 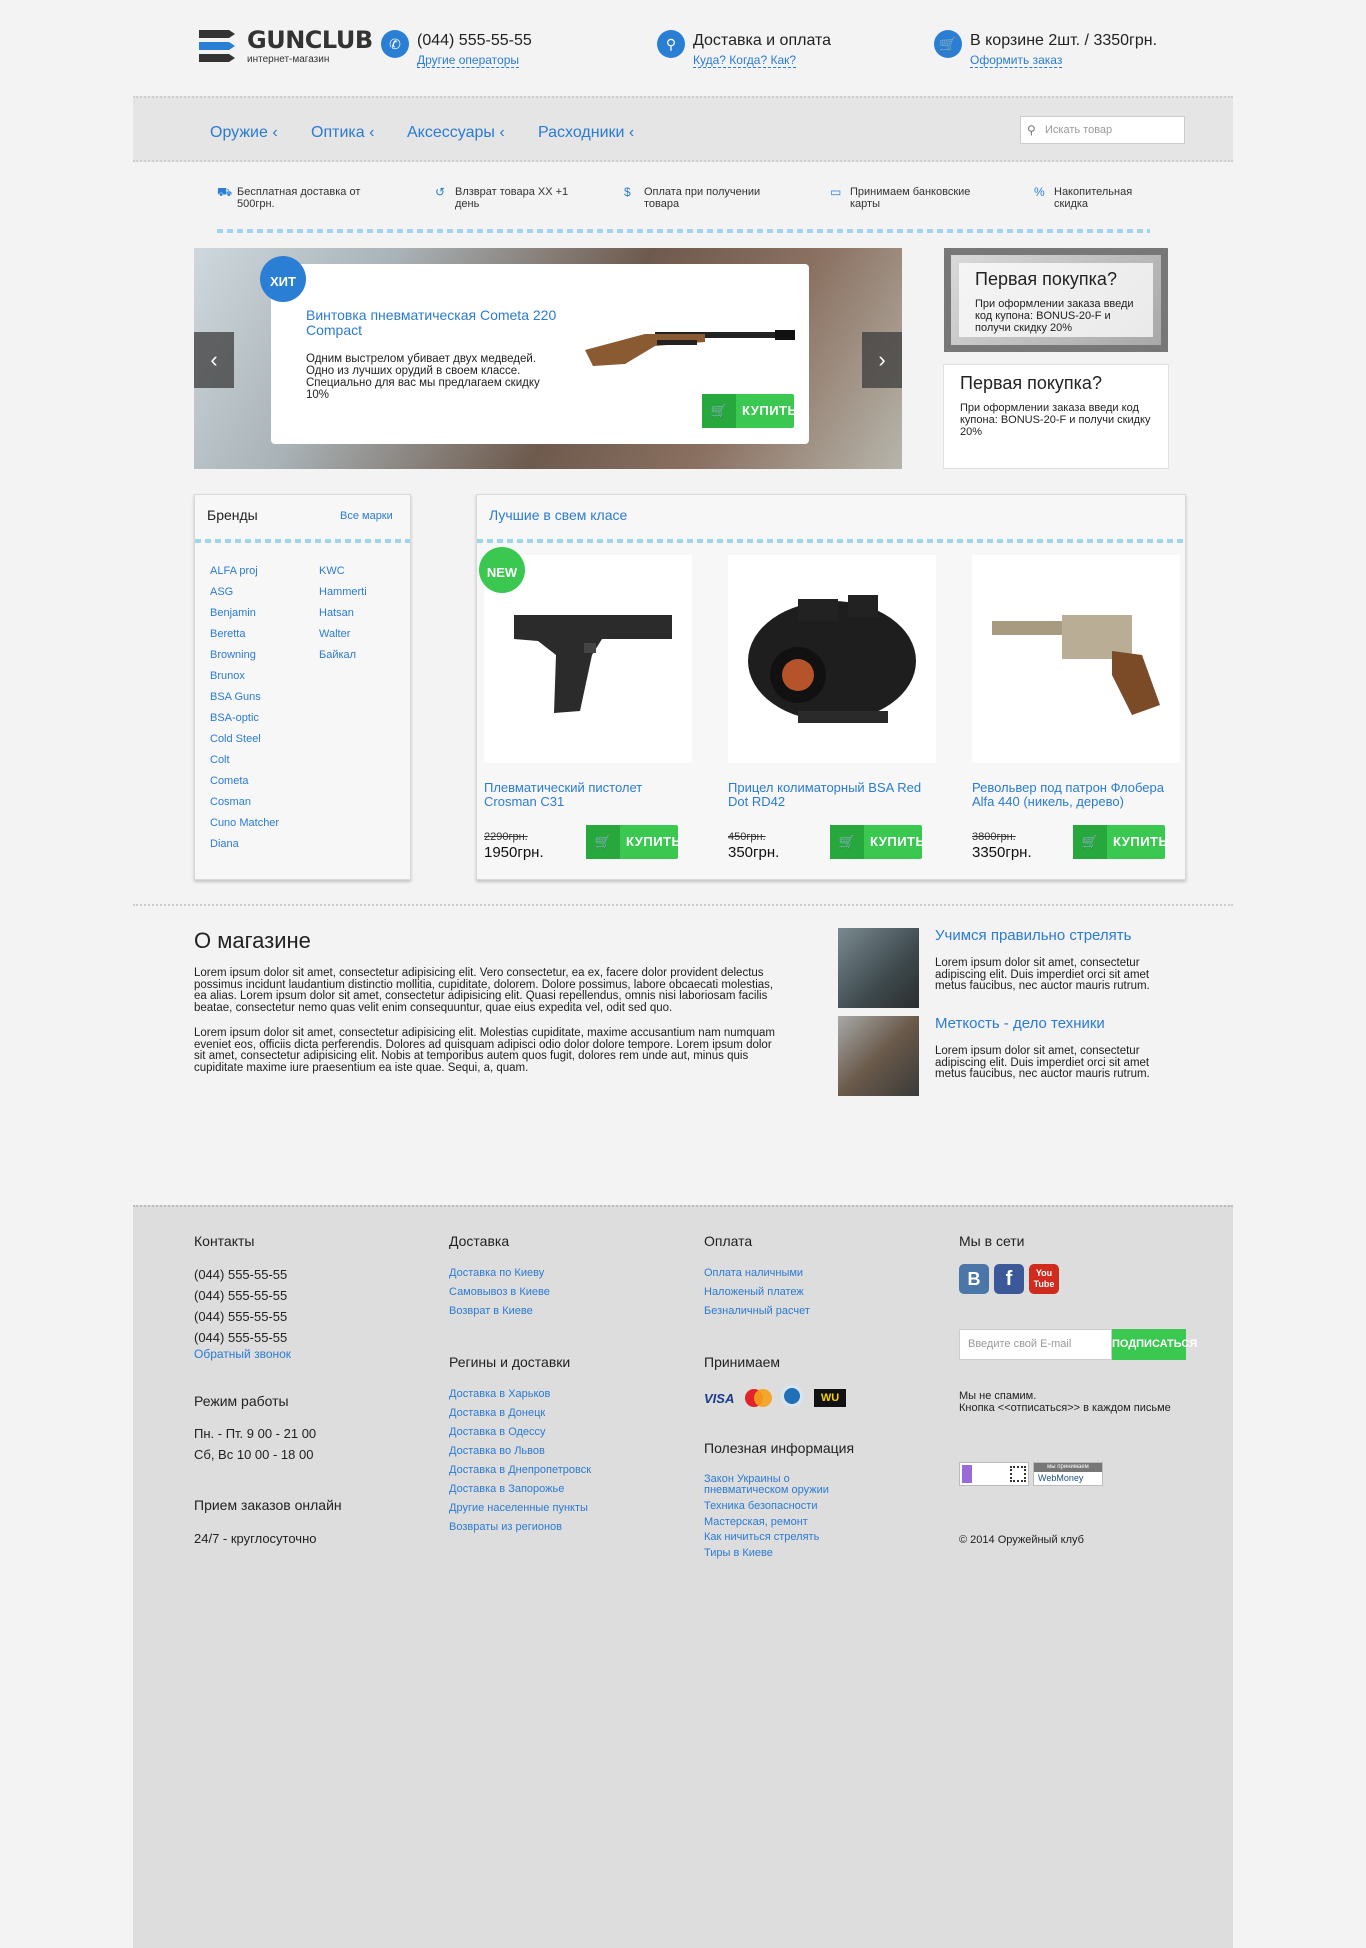 What do you see at coordinates (753, 1273) in the screenshot?
I see `payment-link: Оплата наличными` at bounding box center [753, 1273].